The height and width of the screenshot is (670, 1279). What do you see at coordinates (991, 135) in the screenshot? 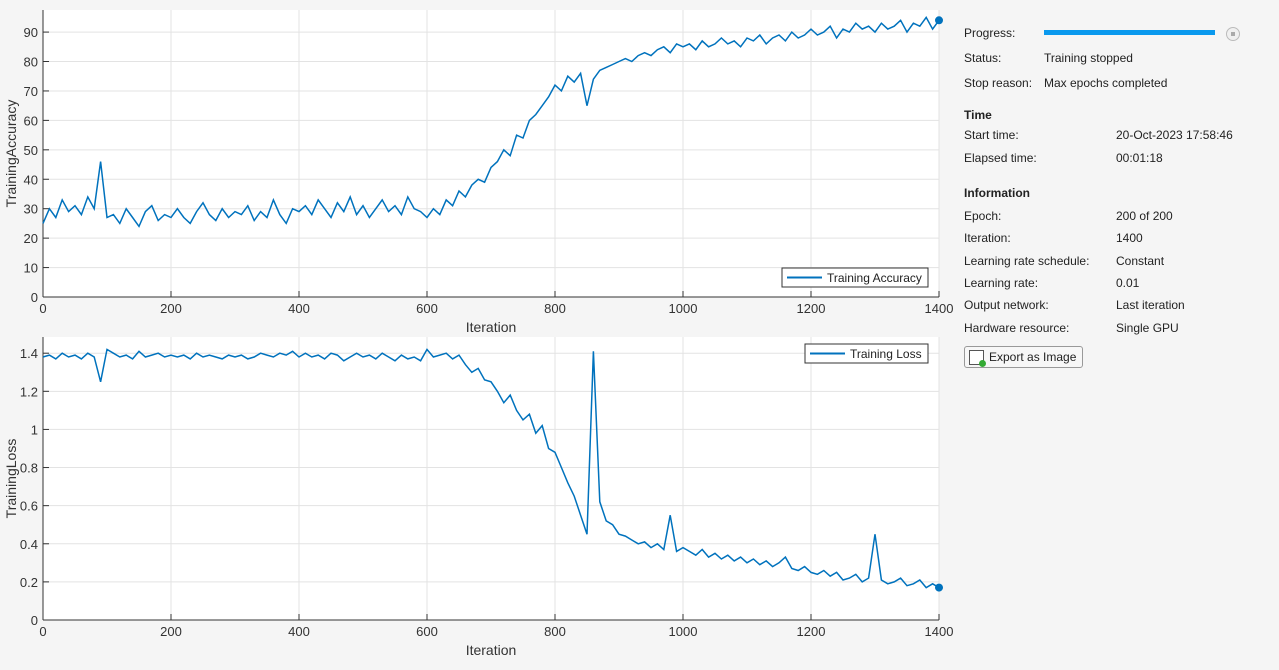
I see `start-time-label: Start time:` at bounding box center [991, 135].